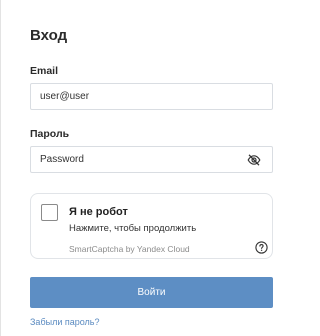  What do you see at coordinates (133, 228) in the screenshot?
I see `captcha-subtitle: Нажмите, чтобы продолжить` at bounding box center [133, 228].